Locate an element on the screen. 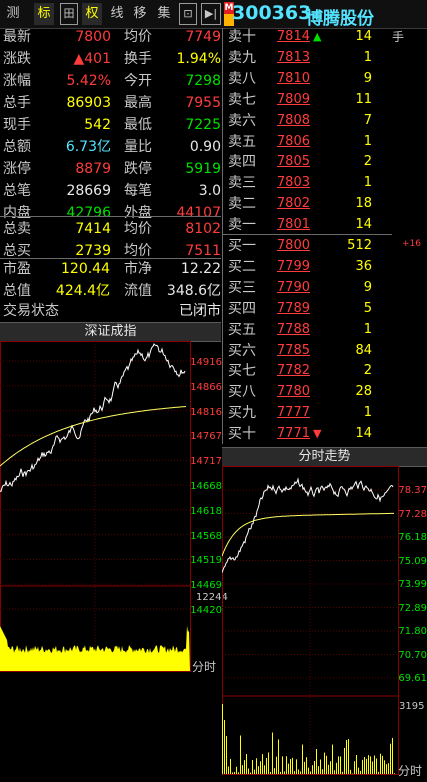 The image size is (427, 782). bid-label: 买九 is located at coordinates (242, 413).